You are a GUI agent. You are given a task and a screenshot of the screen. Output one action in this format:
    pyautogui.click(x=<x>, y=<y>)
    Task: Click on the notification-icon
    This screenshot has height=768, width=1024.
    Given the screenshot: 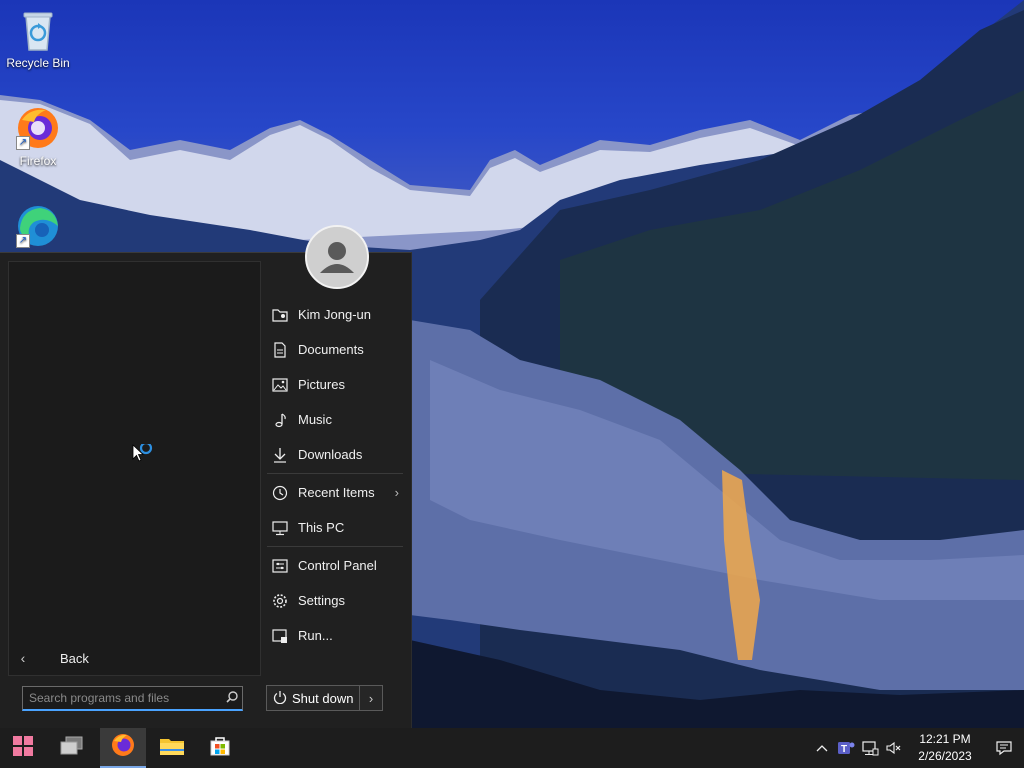 What is the action you would take?
    pyautogui.click(x=1004, y=748)
    